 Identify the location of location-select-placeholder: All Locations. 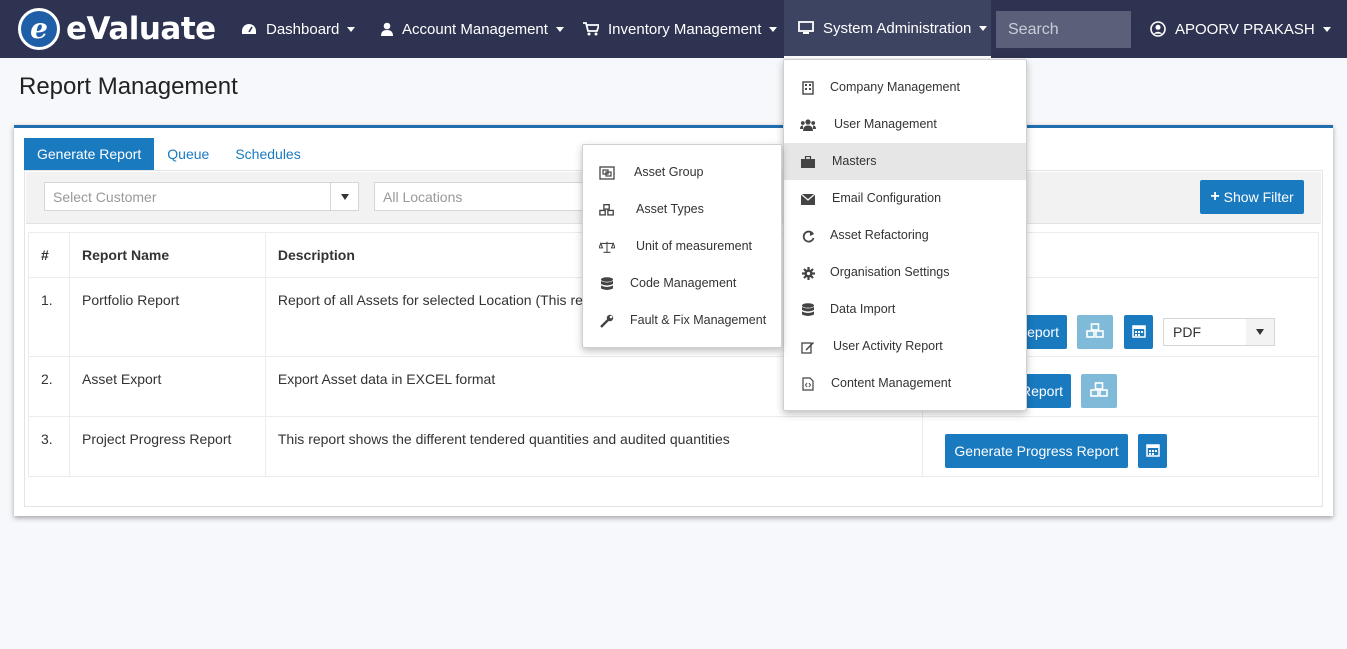
(423, 196).